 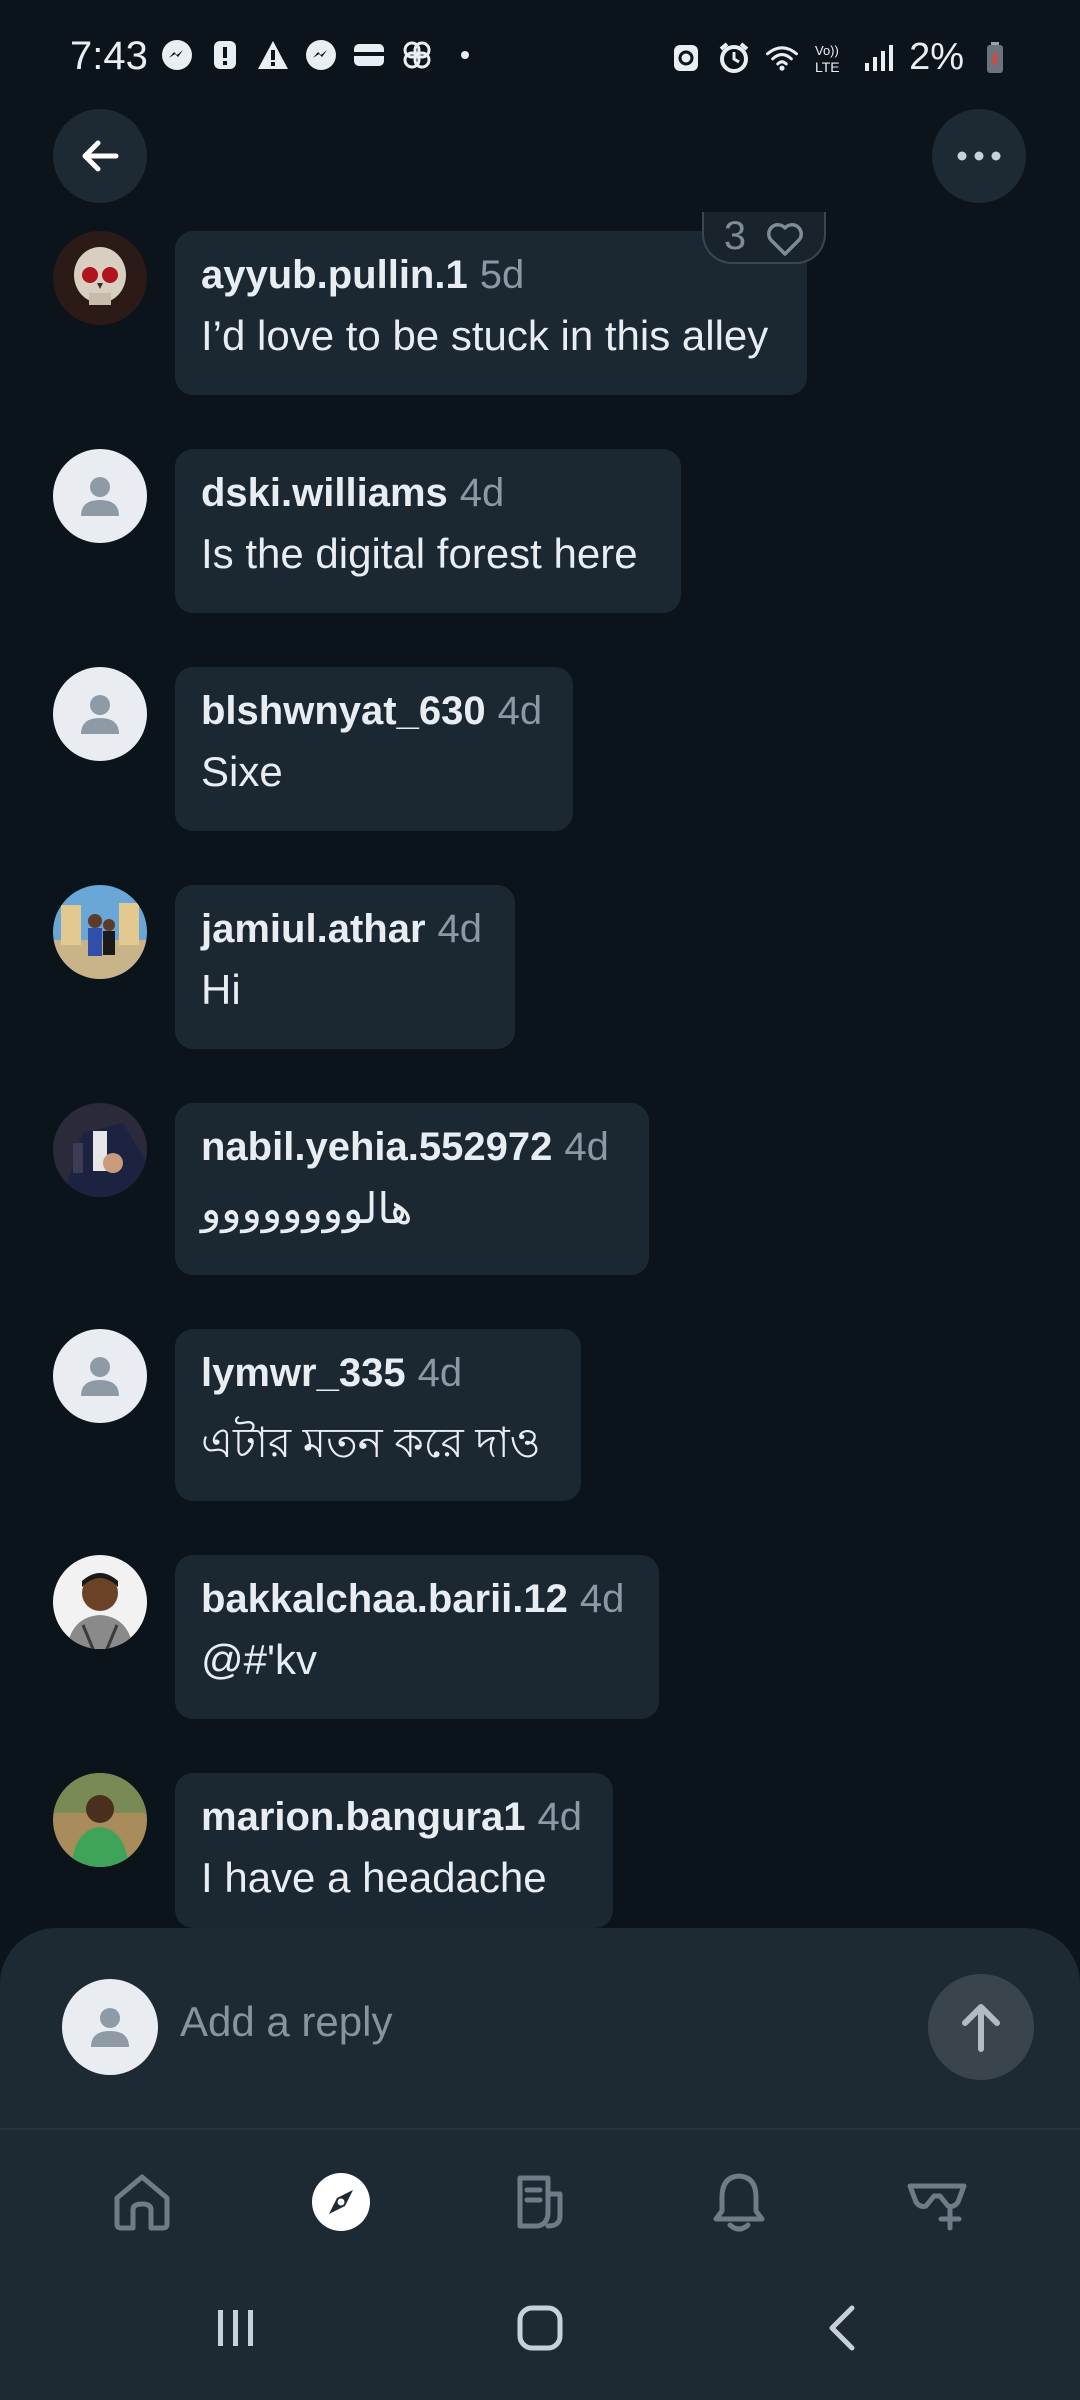 What do you see at coordinates (485, 335) in the screenshot?
I see `comment-text: I’d love to be stuck in this alley` at bounding box center [485, 335].